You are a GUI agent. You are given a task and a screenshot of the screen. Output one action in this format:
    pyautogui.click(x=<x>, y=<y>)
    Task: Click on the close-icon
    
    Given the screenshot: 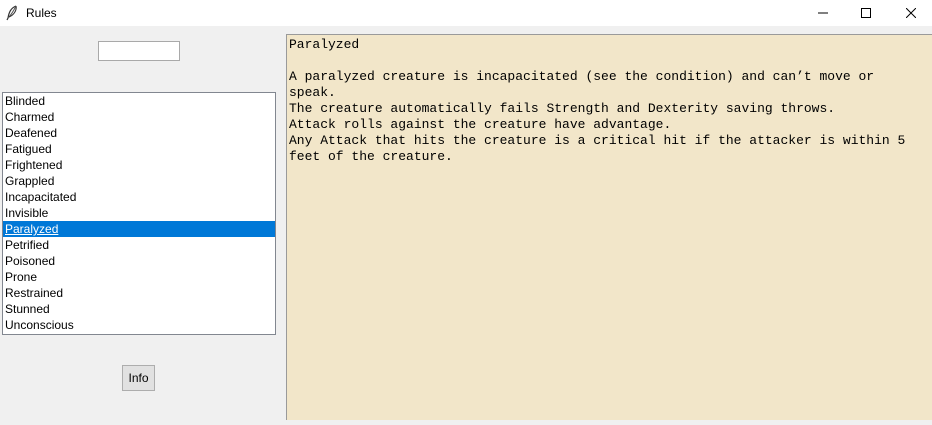 What is the action you would take?
    pyautogui.click(x=911, y=13)
    